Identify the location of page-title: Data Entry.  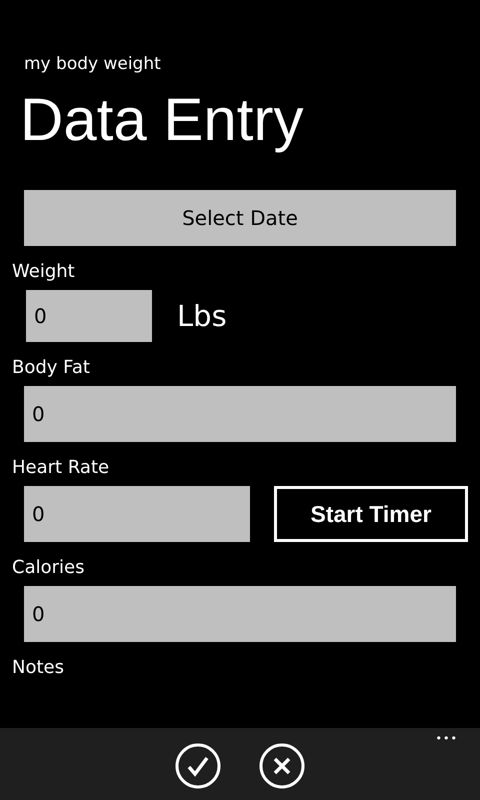
(162, 120).